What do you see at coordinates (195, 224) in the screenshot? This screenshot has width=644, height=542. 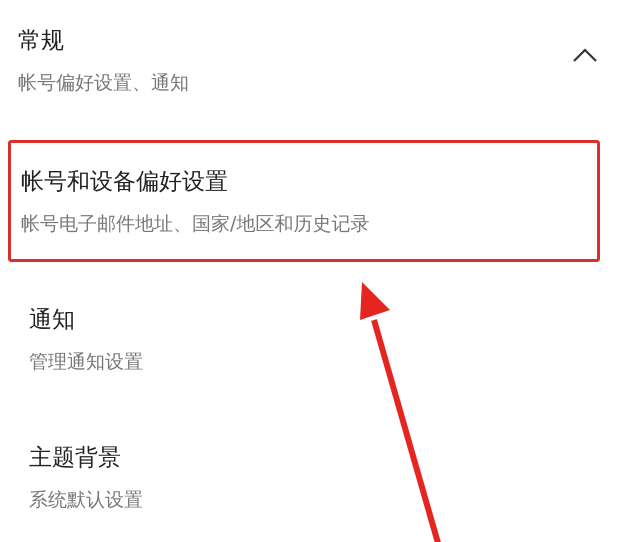 I see `item-subtitle: 帐号电子邮件地址、国家/地区和历史记录` at bounding box center [195, 224].